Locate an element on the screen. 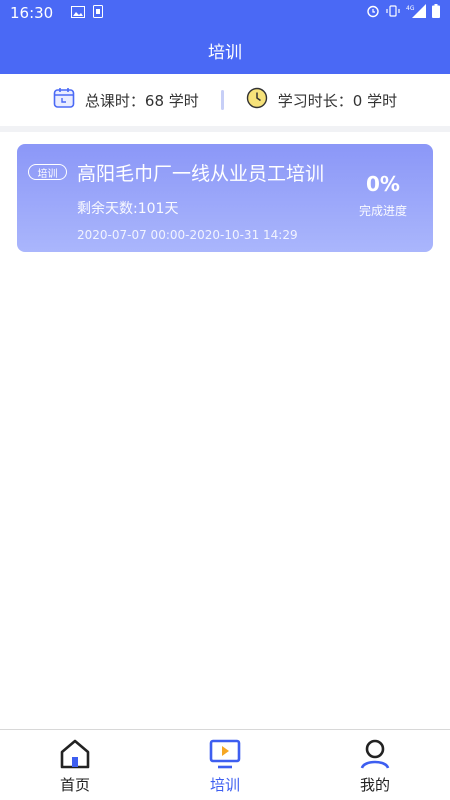 Image resolution: width=450 pixels, height=800 pixels. clock-icon is located at coordinates (257, 100).